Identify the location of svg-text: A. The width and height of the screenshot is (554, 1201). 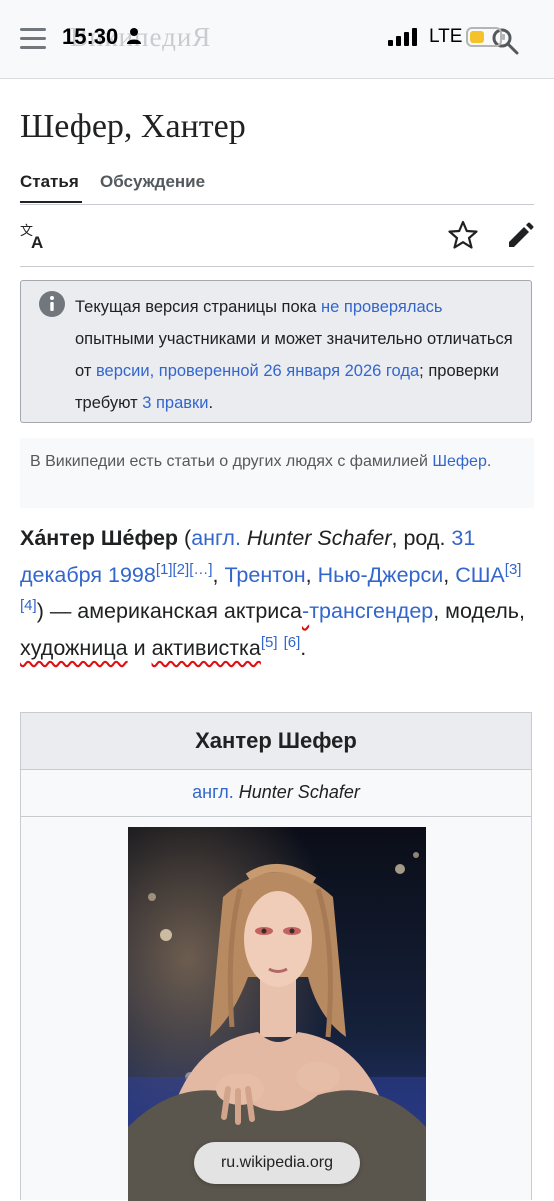
(37, 241).